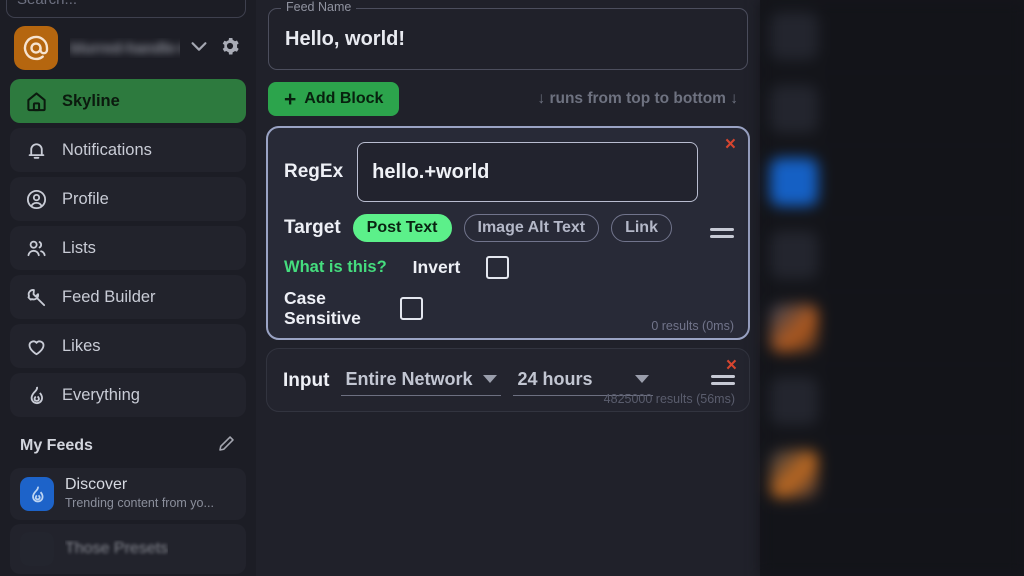  Describe the element at coordinates (531, 228) in the screenshot. I see `target-option-image-alt-text: Image Alt Text` at that location.